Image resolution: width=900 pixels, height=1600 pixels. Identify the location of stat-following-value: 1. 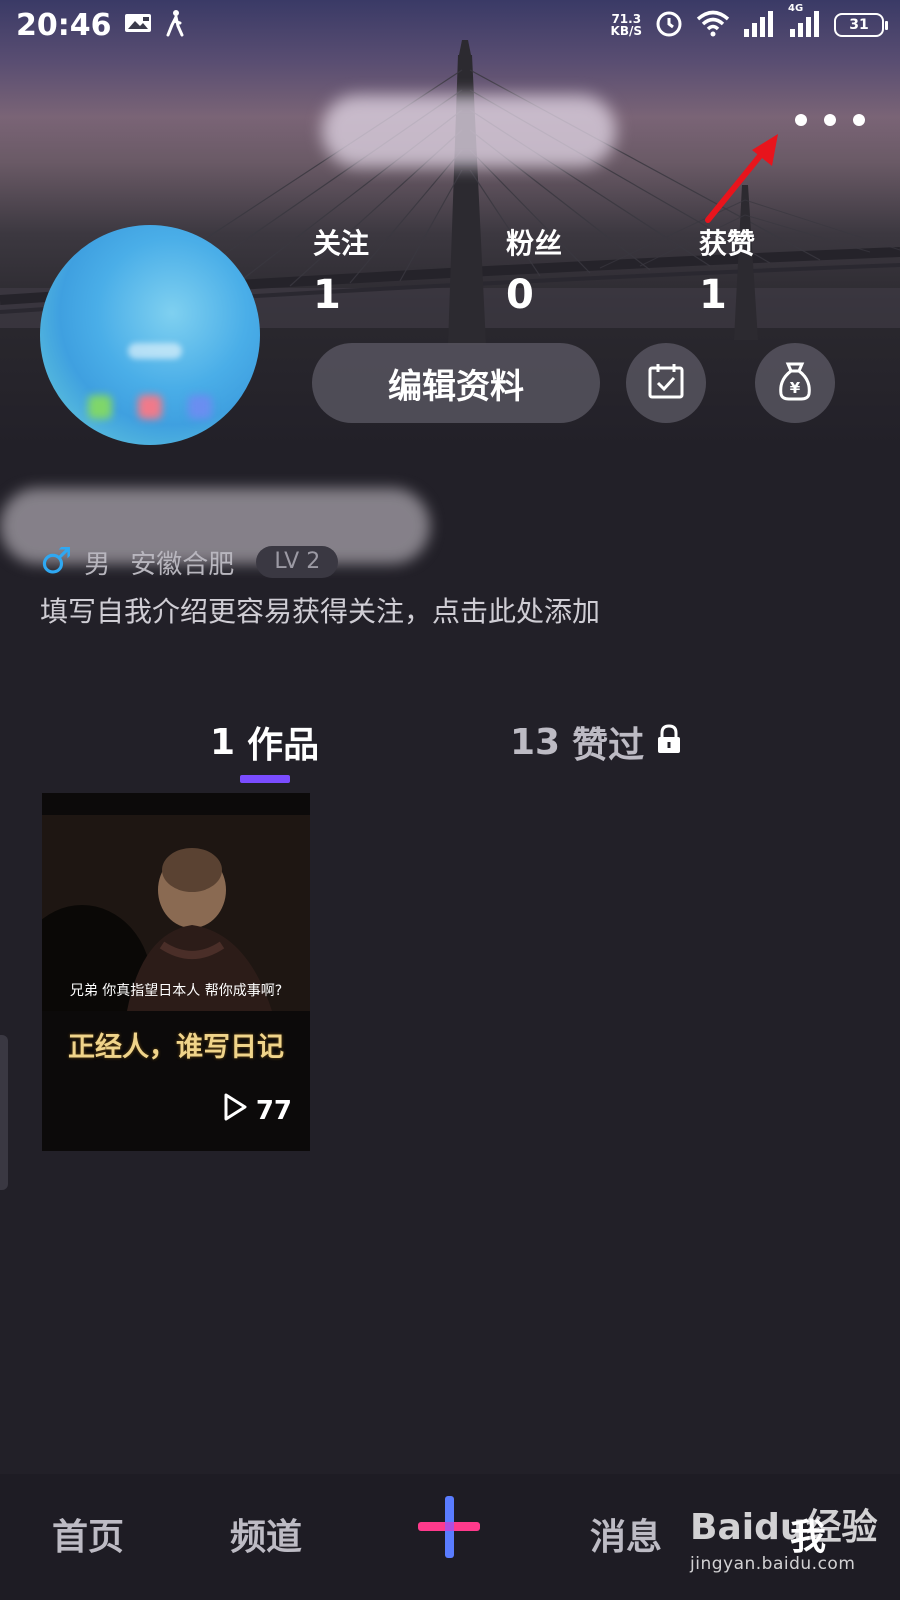
(327, 295).